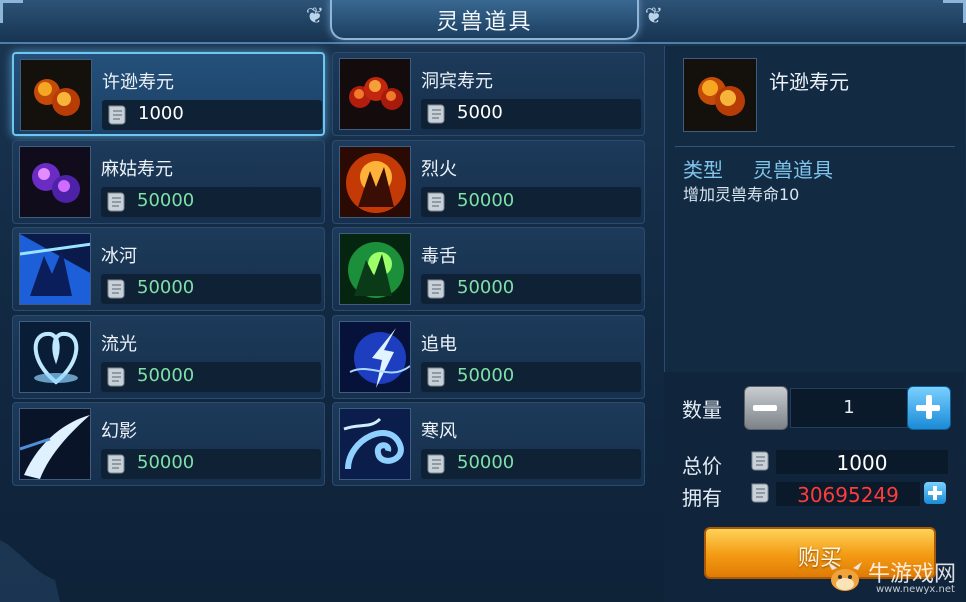  Describe the element at coordinates (702, 466) in the screenshot. I see `total-label: 总价` at that location.